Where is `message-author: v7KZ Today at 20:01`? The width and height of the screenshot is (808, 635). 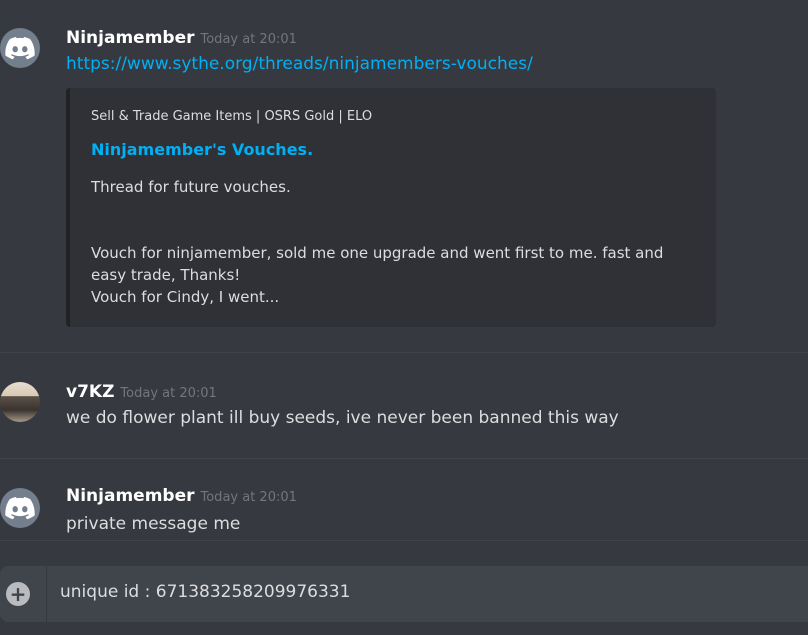 message-author: v7KZ Today at 20:01 is located at coordinates (141, 392).